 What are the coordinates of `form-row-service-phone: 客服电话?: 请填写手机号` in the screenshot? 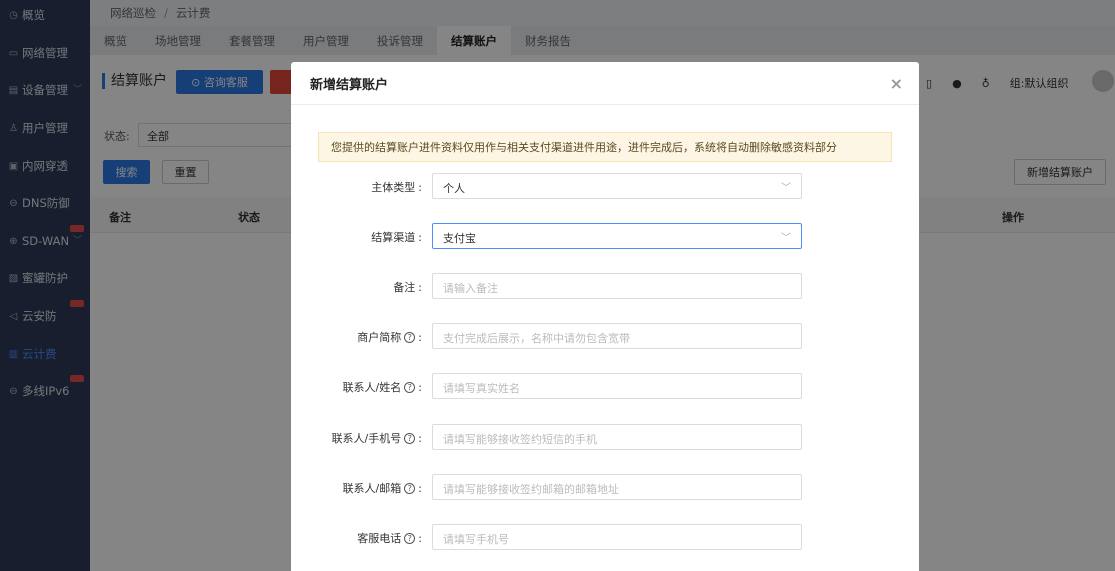 It's located at (605, 537).